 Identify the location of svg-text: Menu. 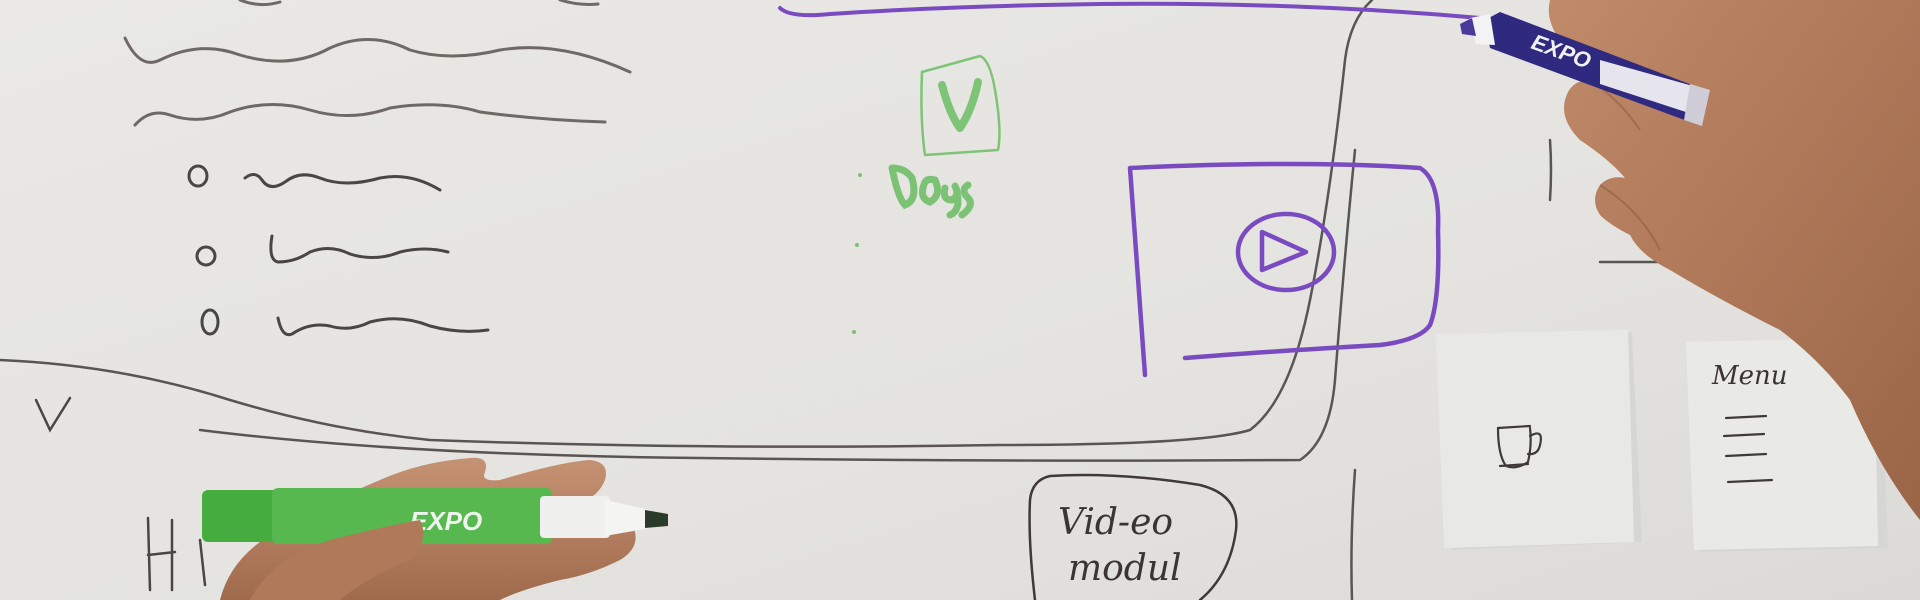
(1749, 376).